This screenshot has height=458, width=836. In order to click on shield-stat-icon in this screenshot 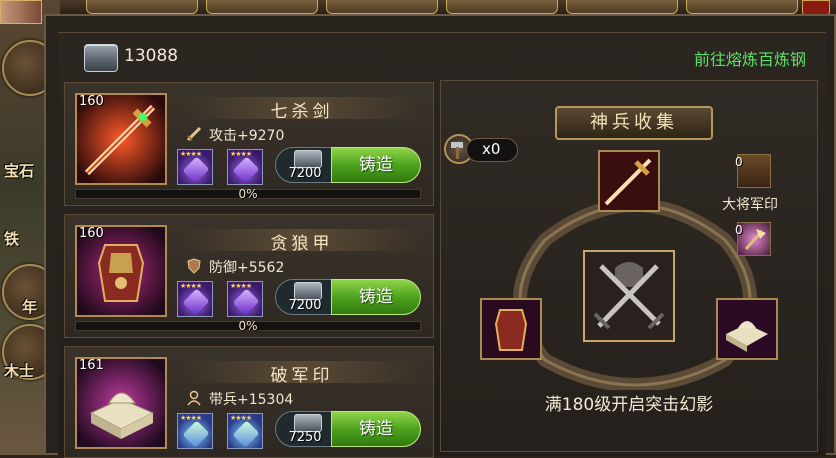, I will do `click(194, 266)`.